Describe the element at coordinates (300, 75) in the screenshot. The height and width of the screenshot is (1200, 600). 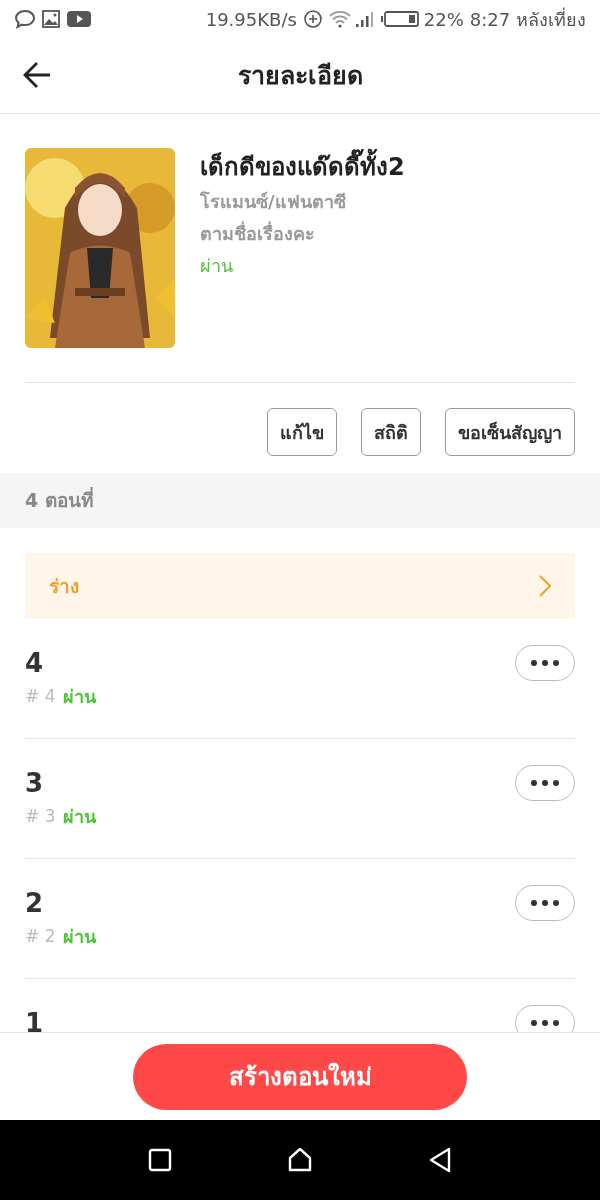
I see `page-title: รายละเอียด` at that location.